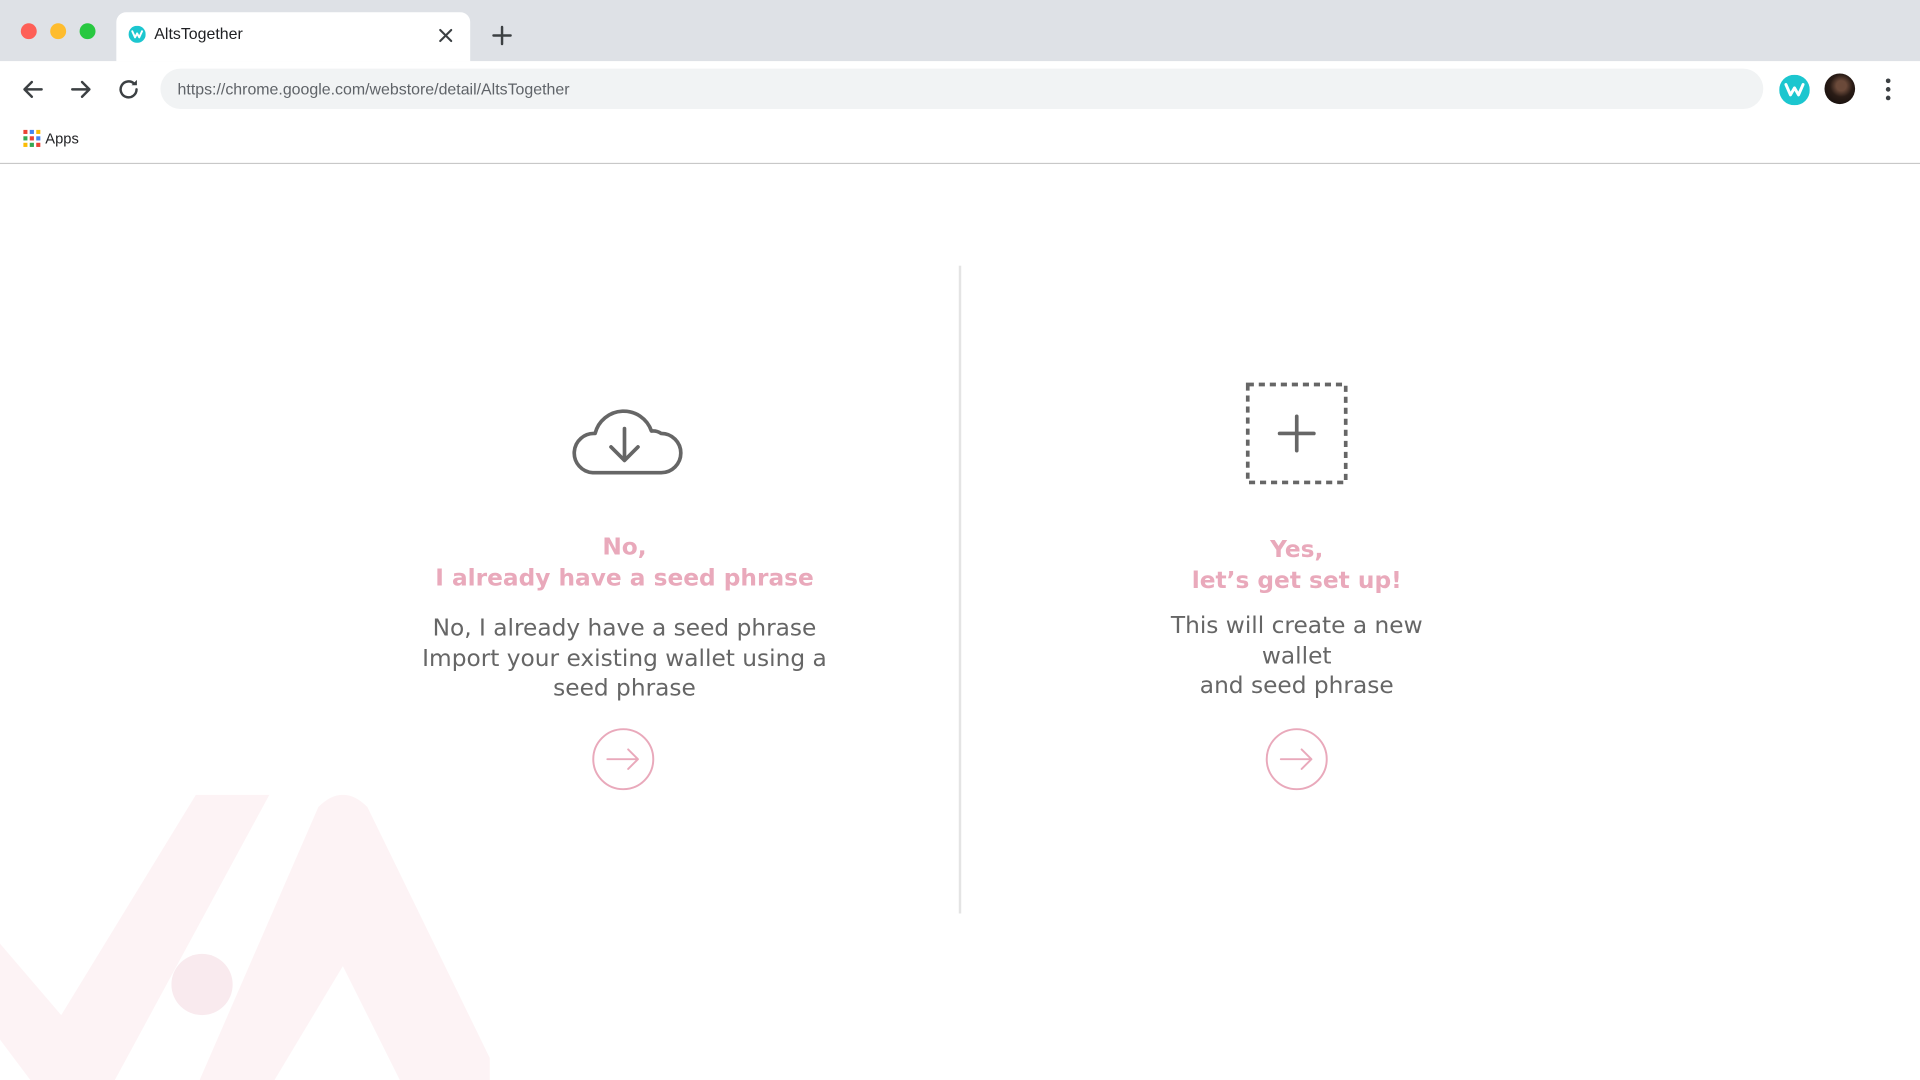  I want to click on bookmark-apps-label: Apps, so click(62, 138).